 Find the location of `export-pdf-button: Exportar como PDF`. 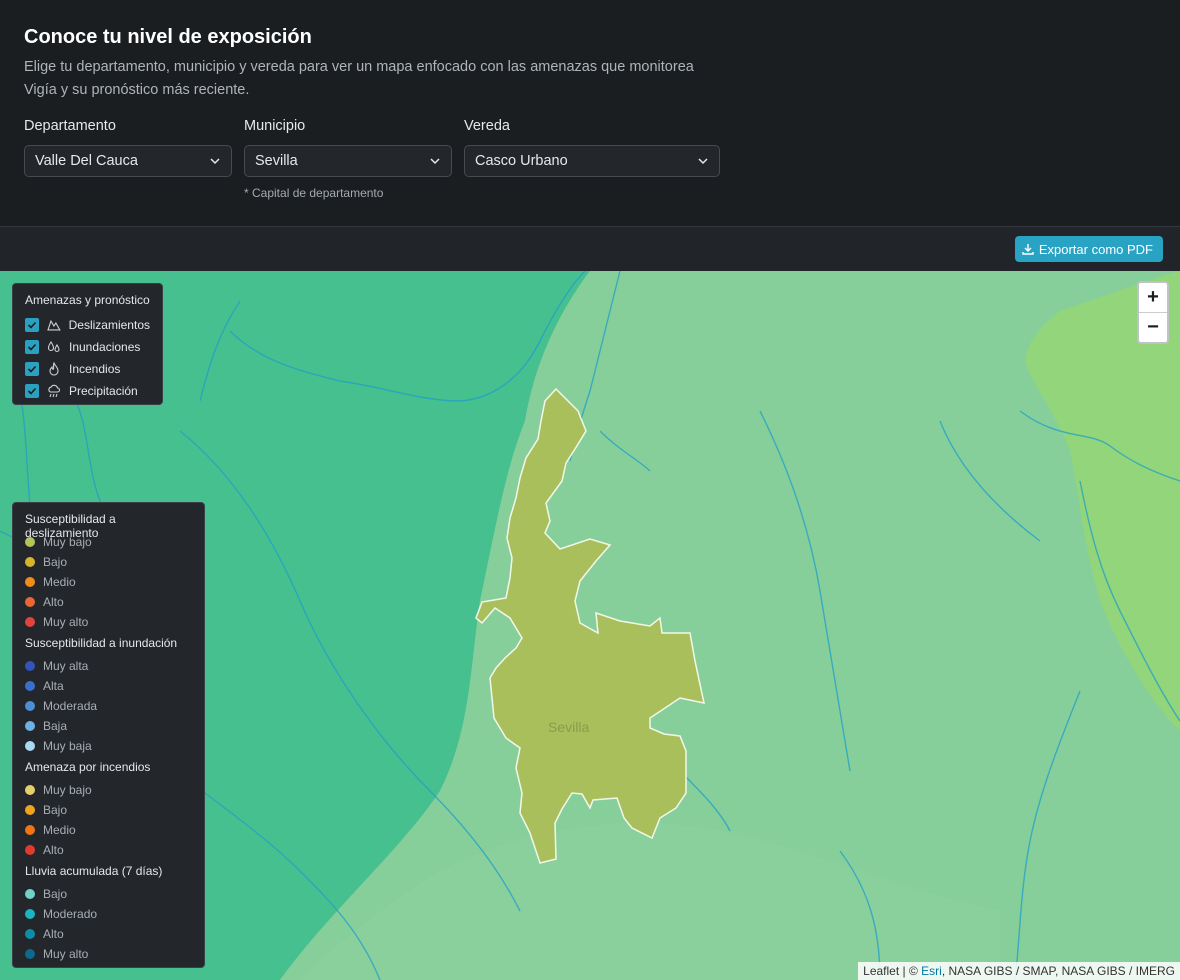

export-pdf-button: Exportar como PDF is located at coordinates (1088, 249).